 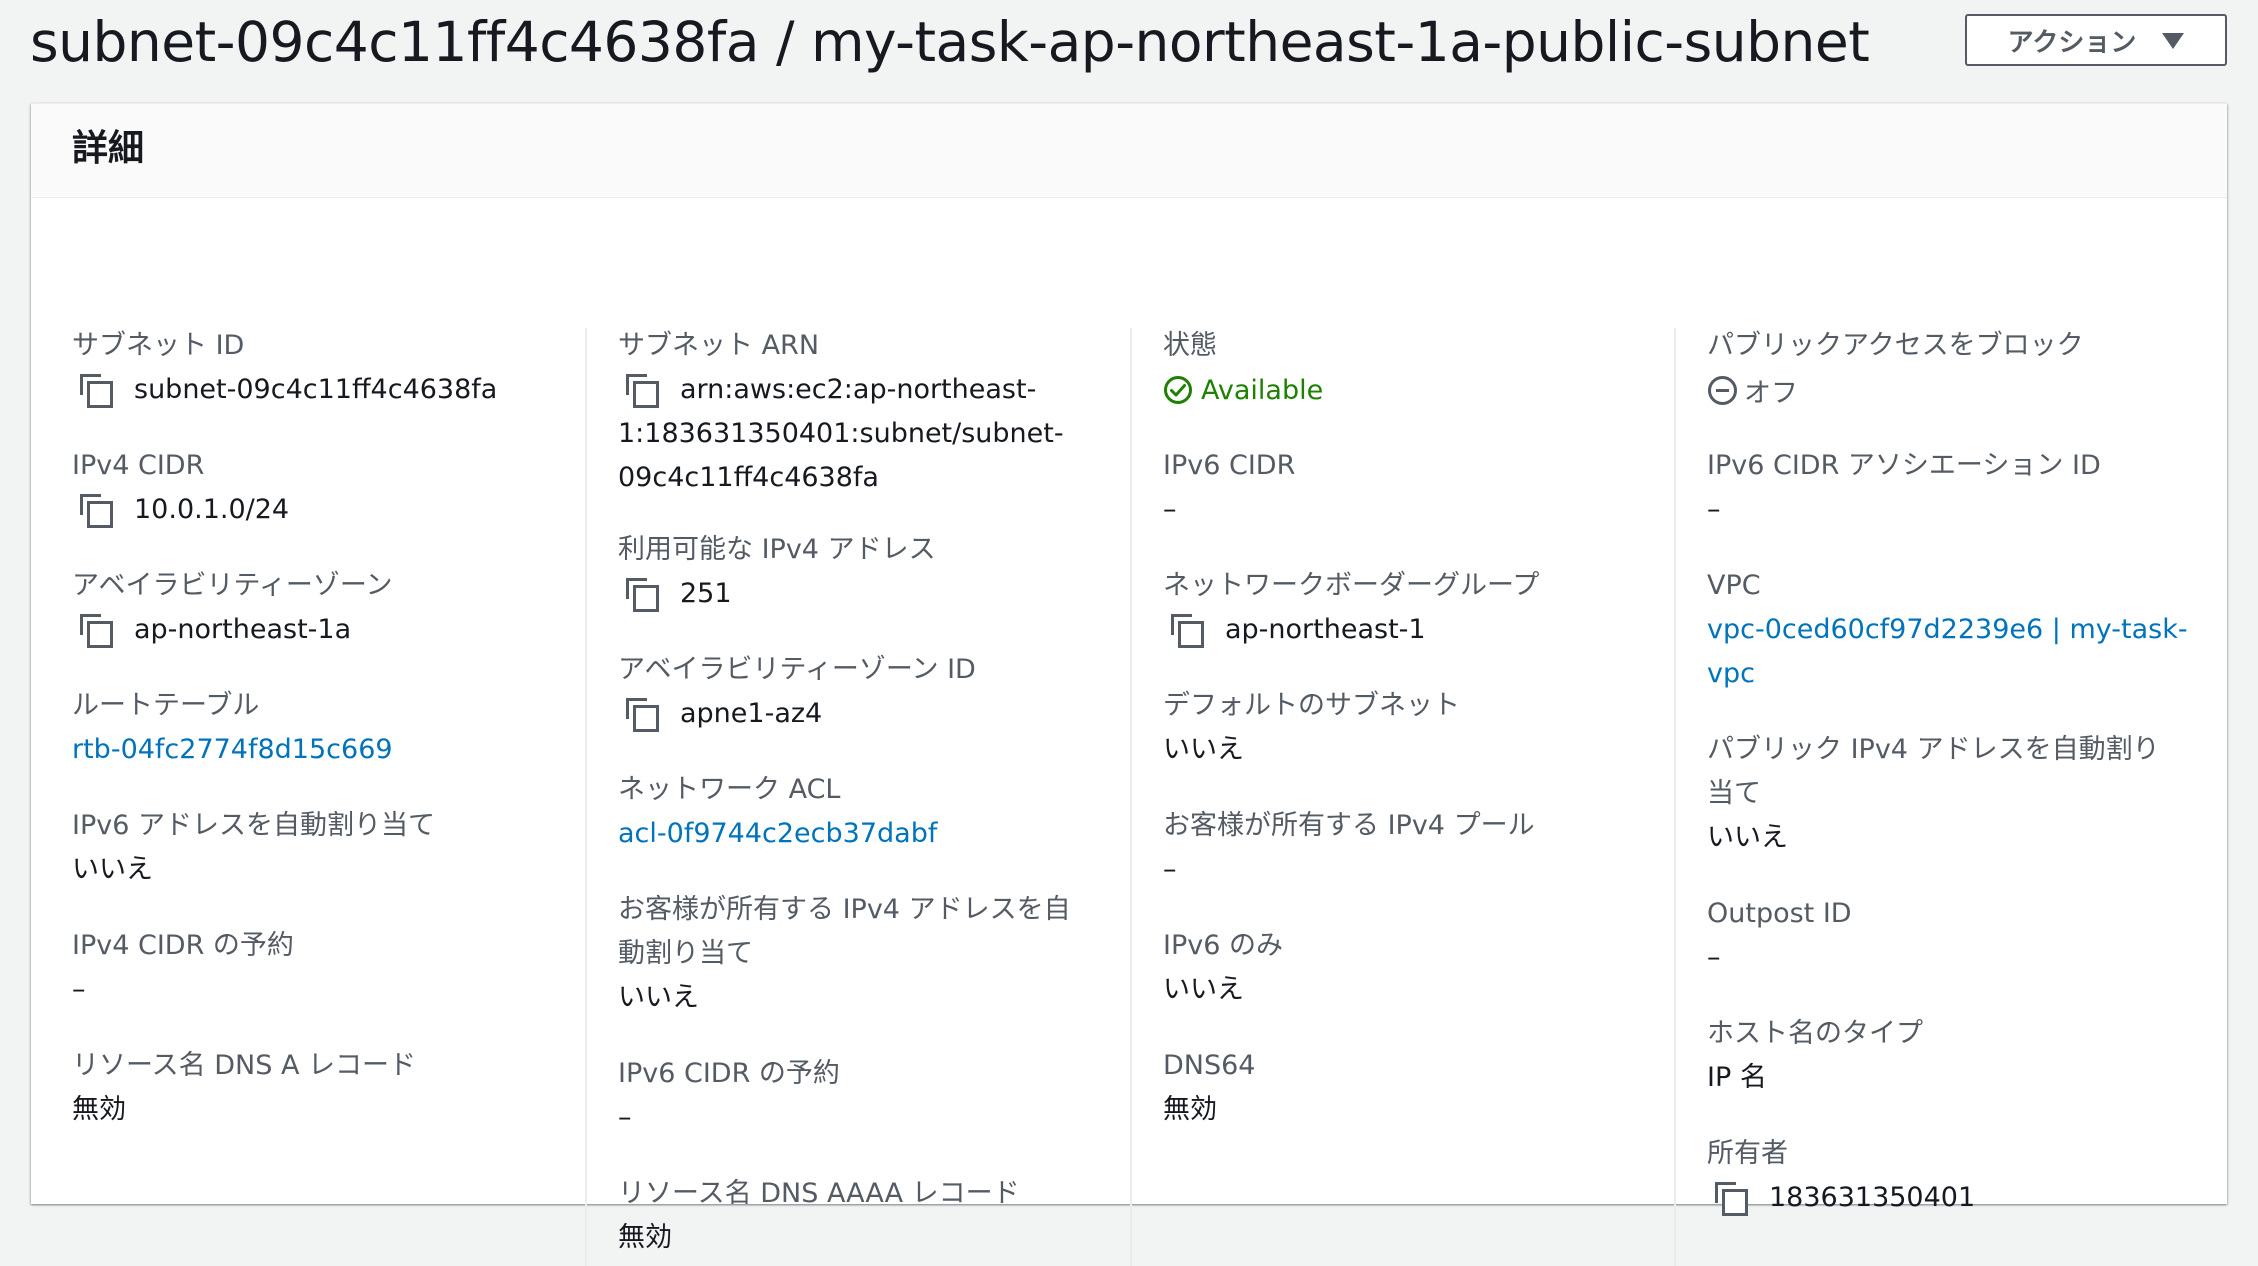 I want to click on field-ipv6-only: IPv6 のみ いいえ, so click(x=1413, y=968).